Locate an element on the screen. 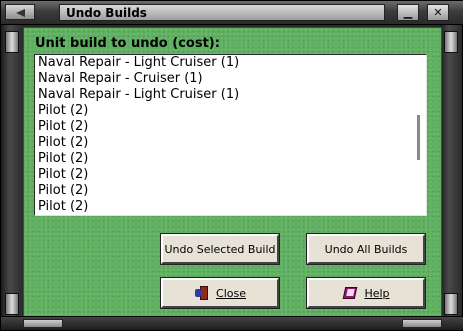 The image size is (463, 331). left-arrow-icon is located at coordinates (20, 13).